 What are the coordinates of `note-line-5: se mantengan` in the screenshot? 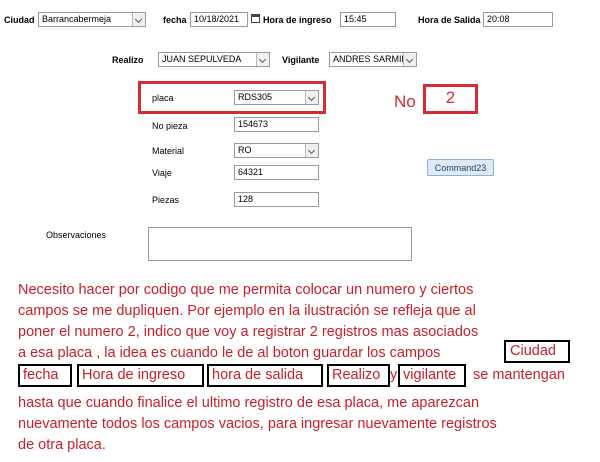 It's located at (519, 375).